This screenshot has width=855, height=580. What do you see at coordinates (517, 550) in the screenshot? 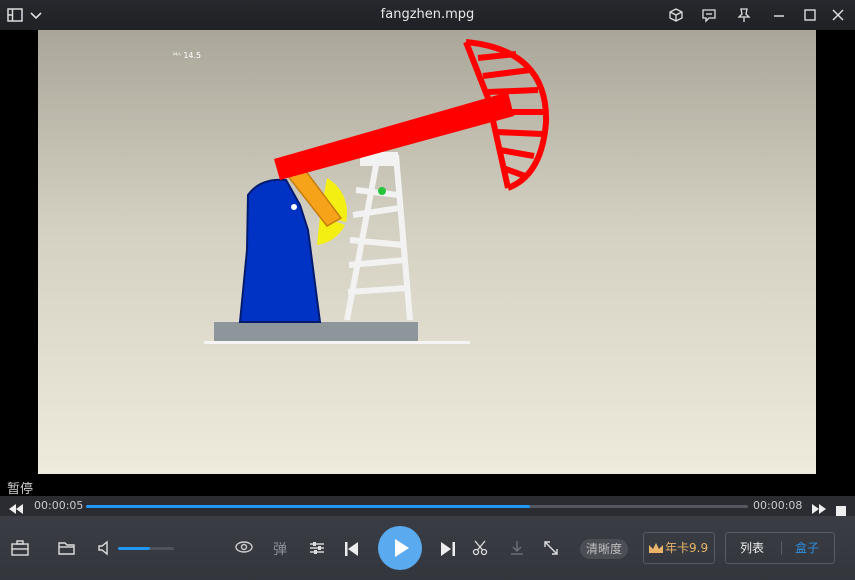
I see `download-icon` at bounding box center [517, 550].